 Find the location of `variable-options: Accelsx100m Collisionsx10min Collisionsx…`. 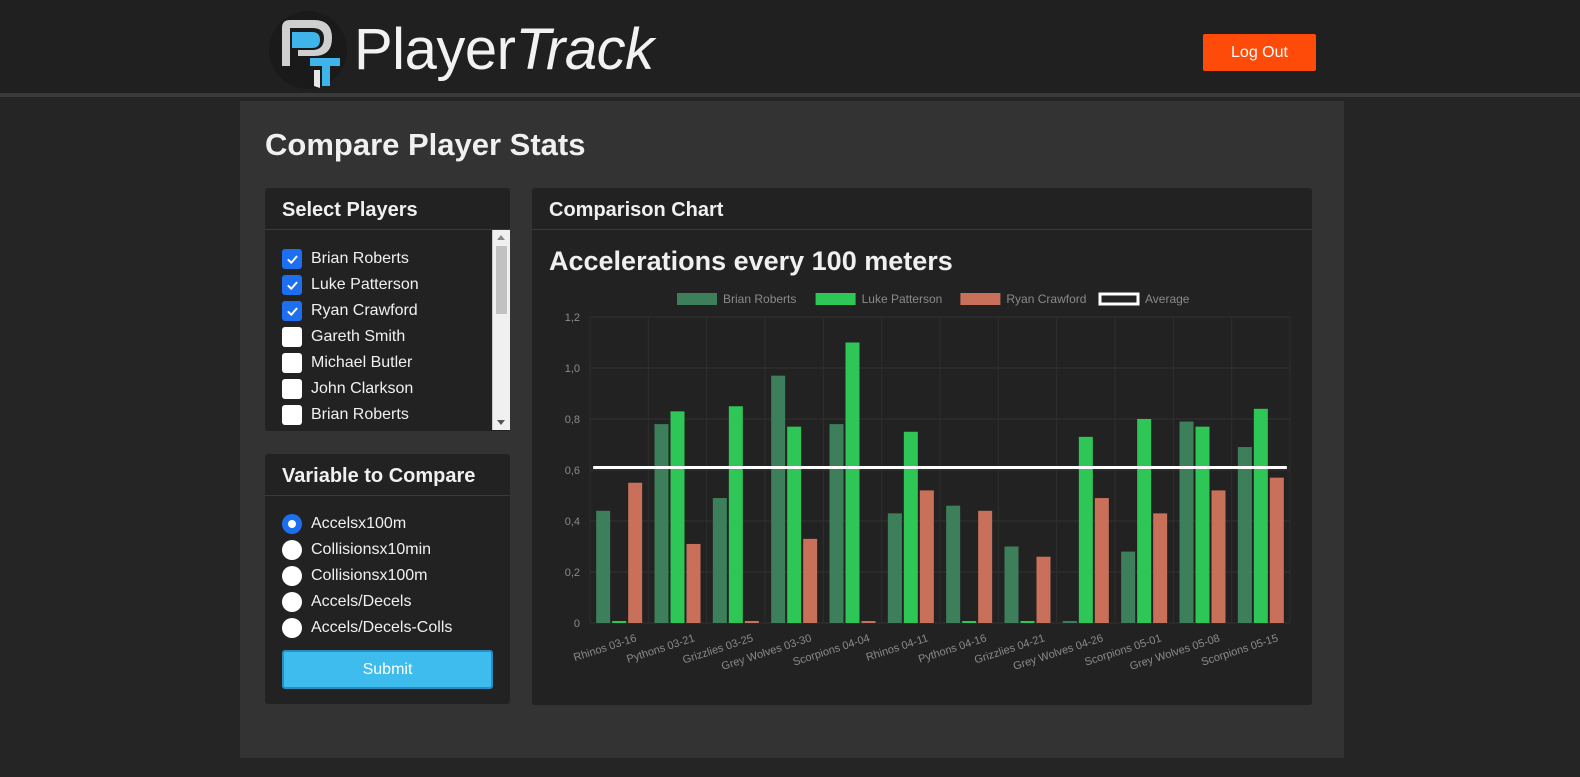

variable-options: Accelsx100m Collisionsx10min Collisionsx… is located at coordinates (387, 568).